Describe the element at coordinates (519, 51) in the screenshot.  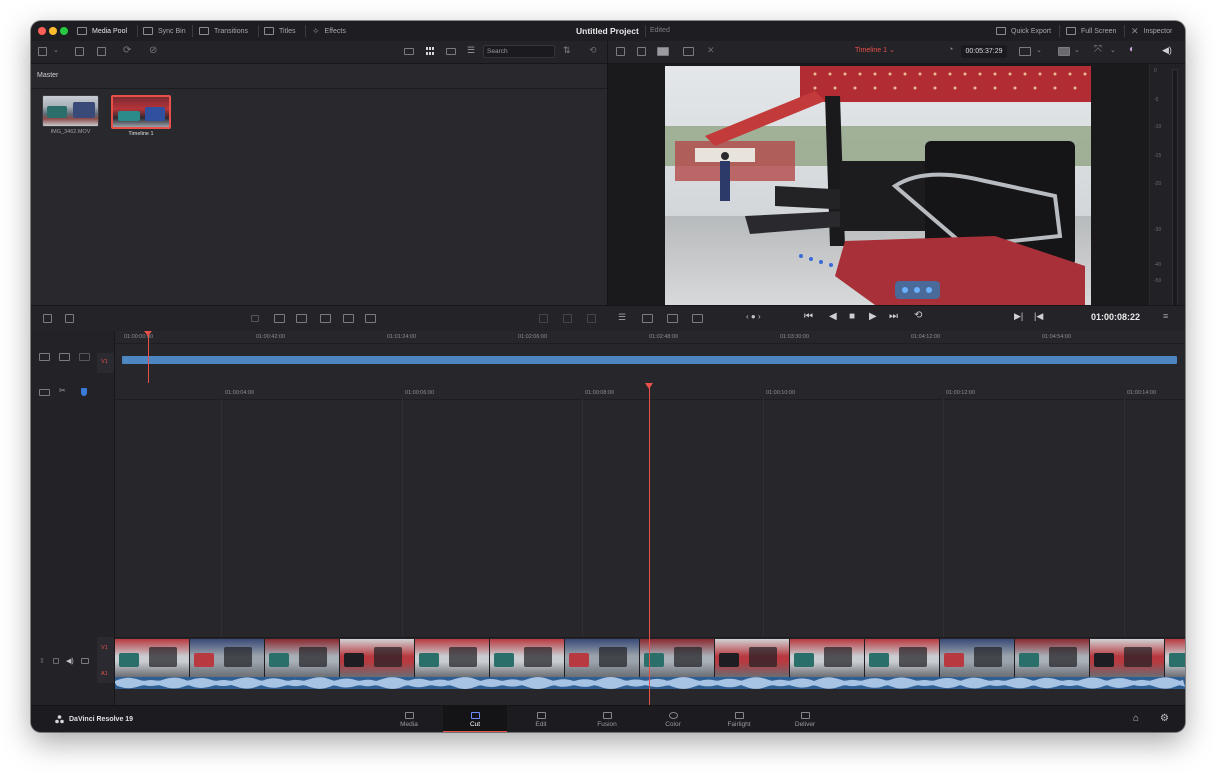
I see `search-field: Search` at that location.